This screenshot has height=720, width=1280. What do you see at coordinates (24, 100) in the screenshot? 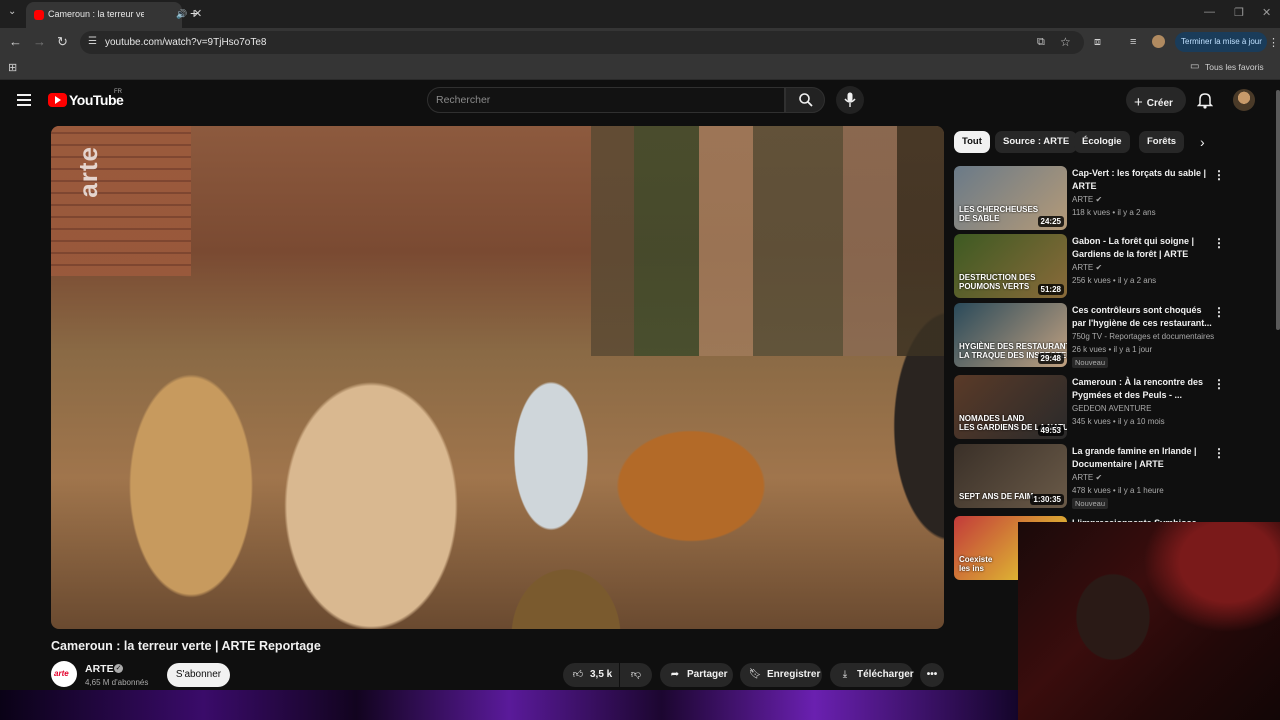
I see `hamburger-menu-icon` at bounding box center [24, 100].